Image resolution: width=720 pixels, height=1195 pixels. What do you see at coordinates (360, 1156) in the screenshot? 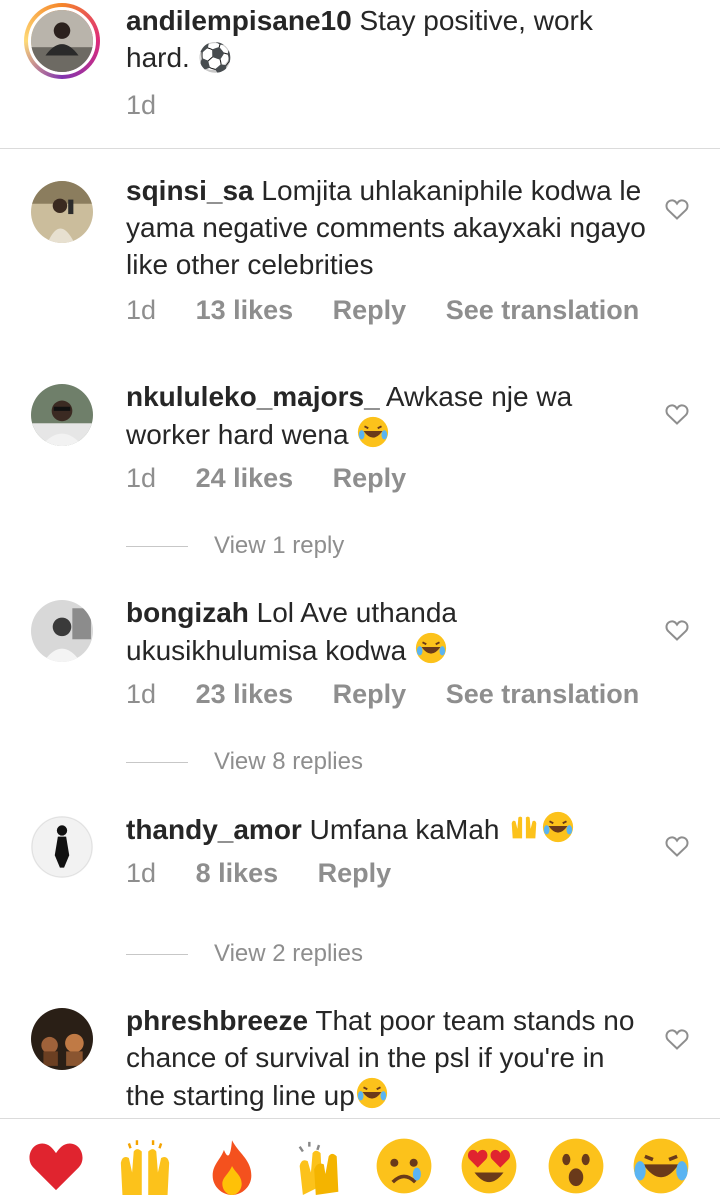
I see `quick-reactions-bar` at bounding box center [360, 1156].